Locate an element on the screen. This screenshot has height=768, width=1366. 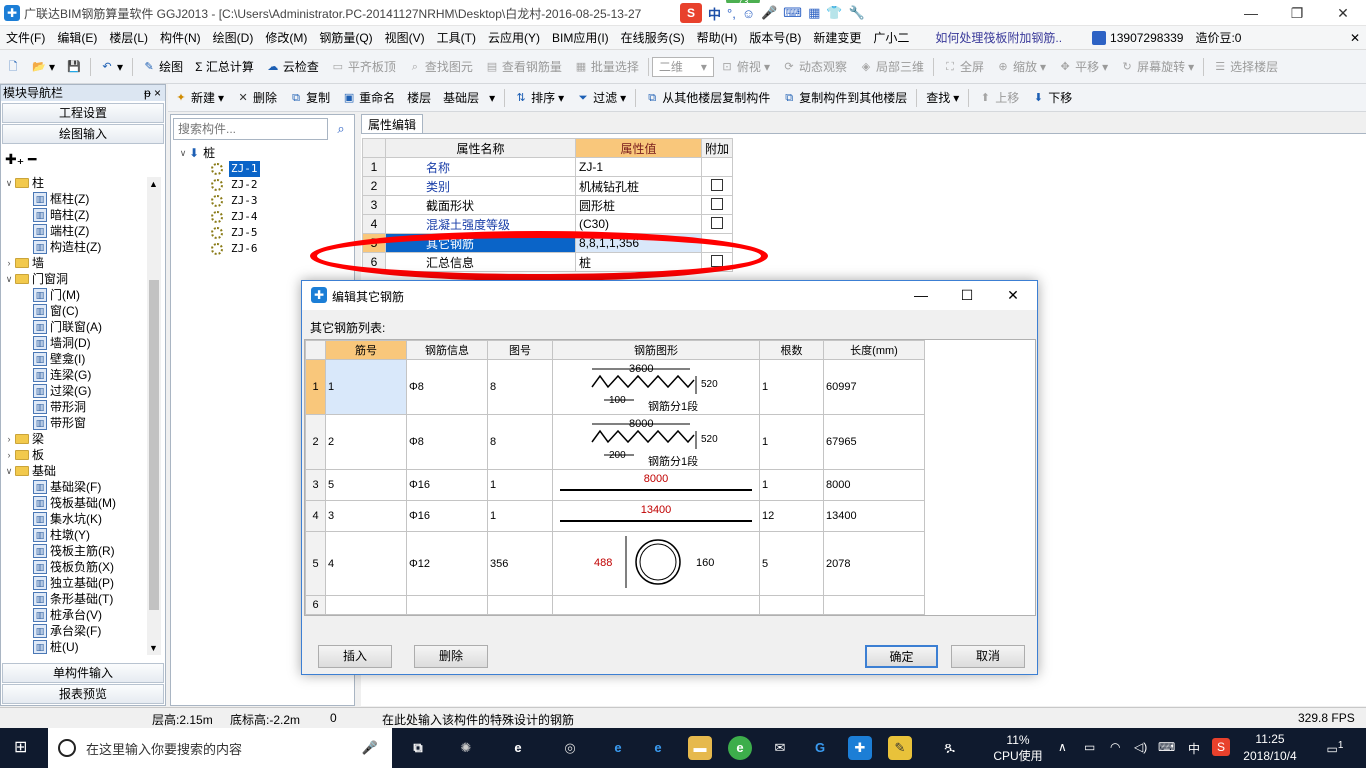
length-cell: 60997 is located at coordinates (874, 387).